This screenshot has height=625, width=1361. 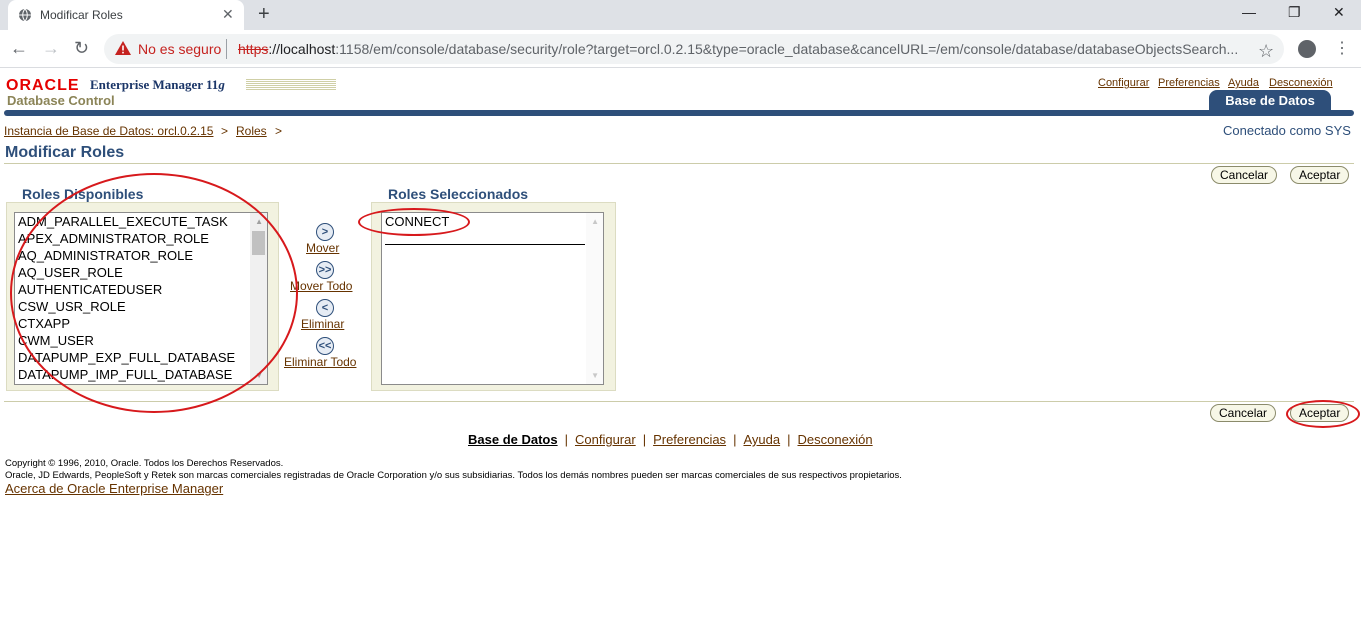 I want to click on browser-tab: Modificar Roles ✕, so click(x=126, y=15).